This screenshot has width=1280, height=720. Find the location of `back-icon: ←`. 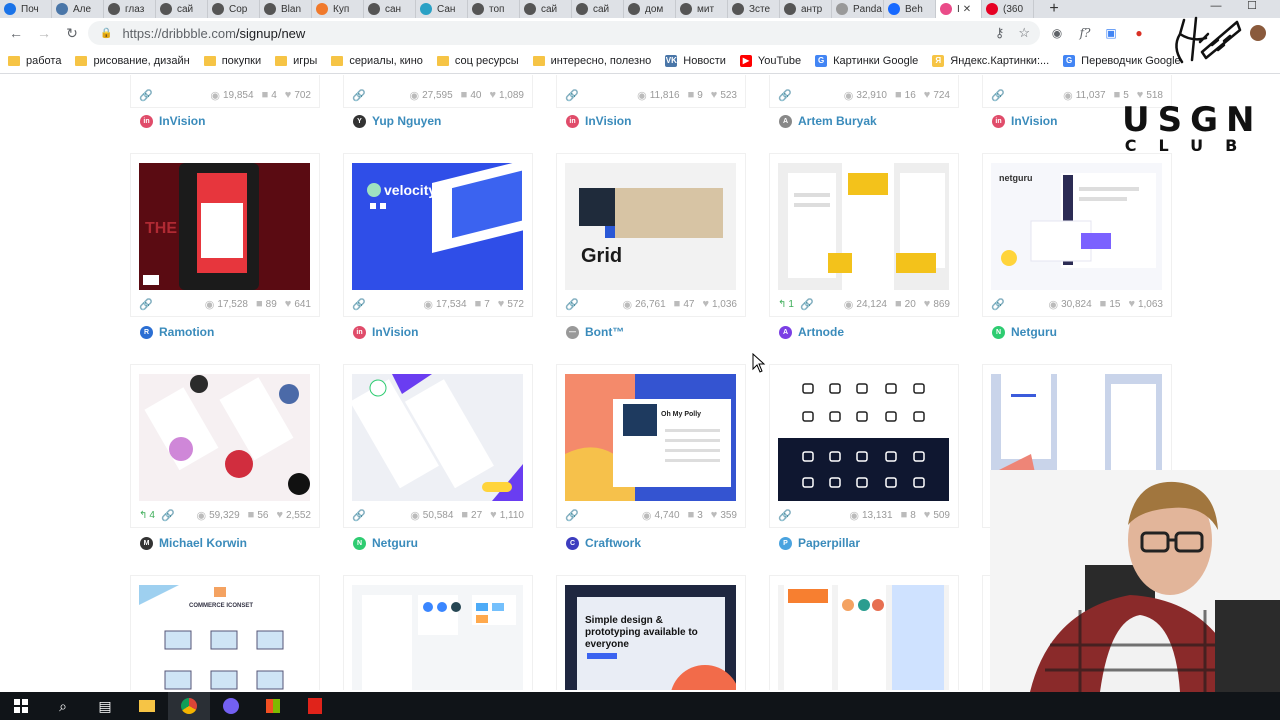

back-icon: ← is located at coordinates (16, 33).